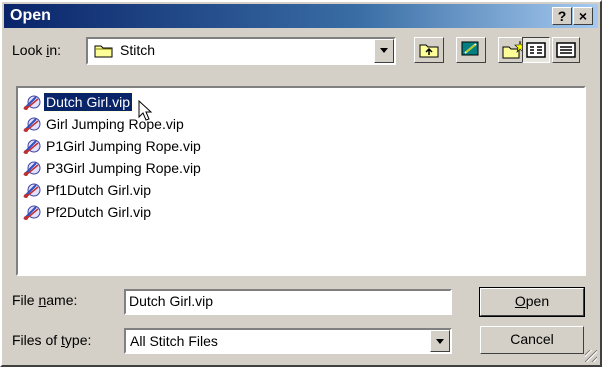  I want to click on close-button: ×, so click(583, 16).